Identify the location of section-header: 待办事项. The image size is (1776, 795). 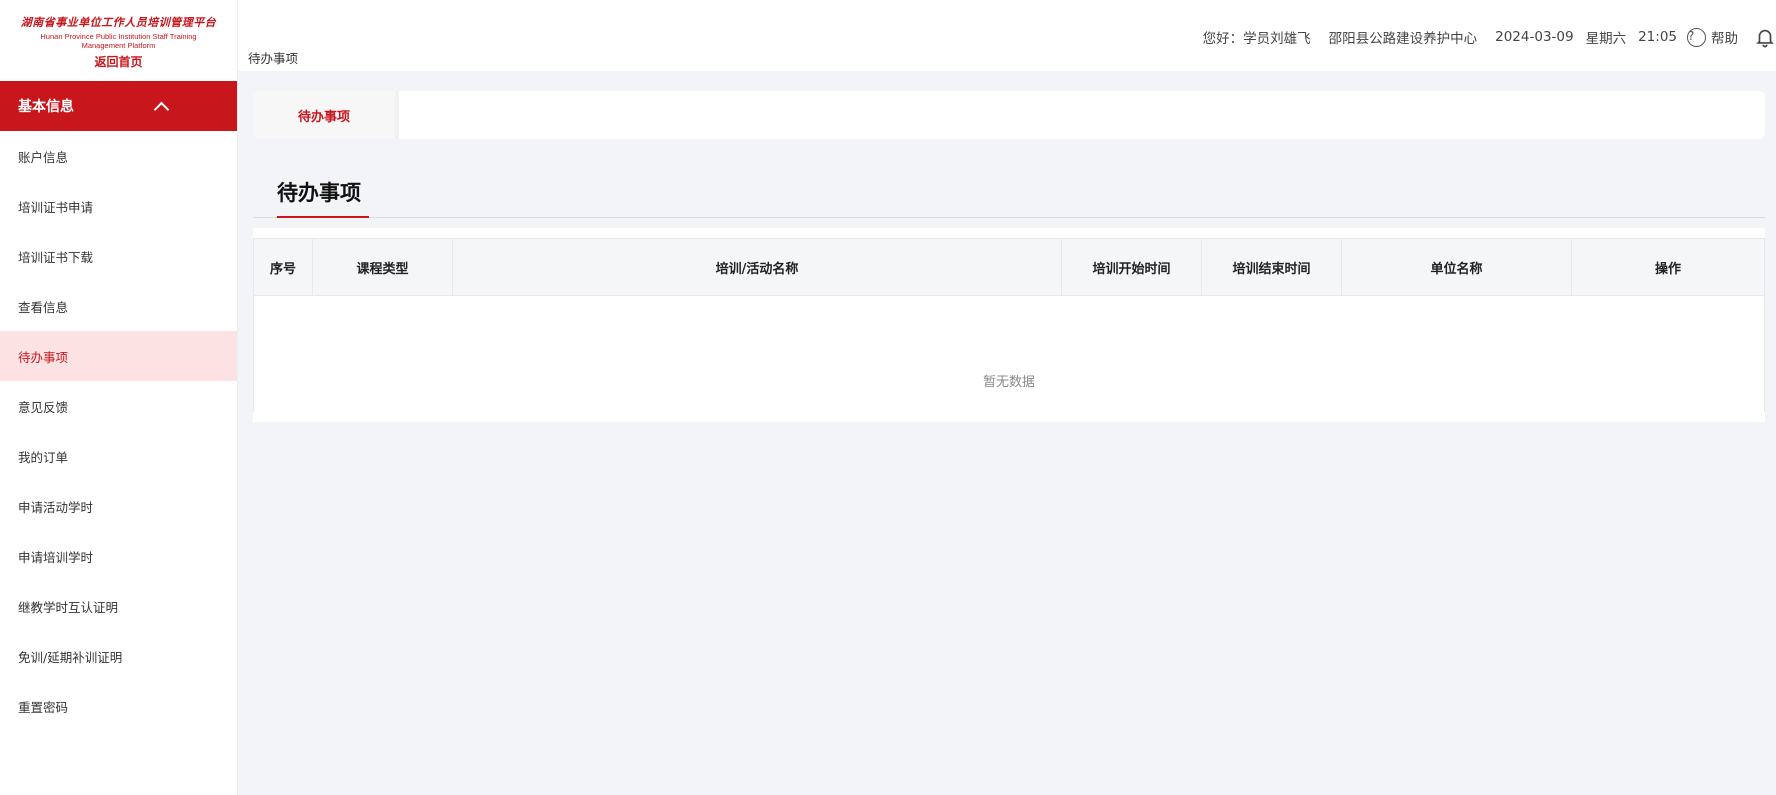
(1009, 189).